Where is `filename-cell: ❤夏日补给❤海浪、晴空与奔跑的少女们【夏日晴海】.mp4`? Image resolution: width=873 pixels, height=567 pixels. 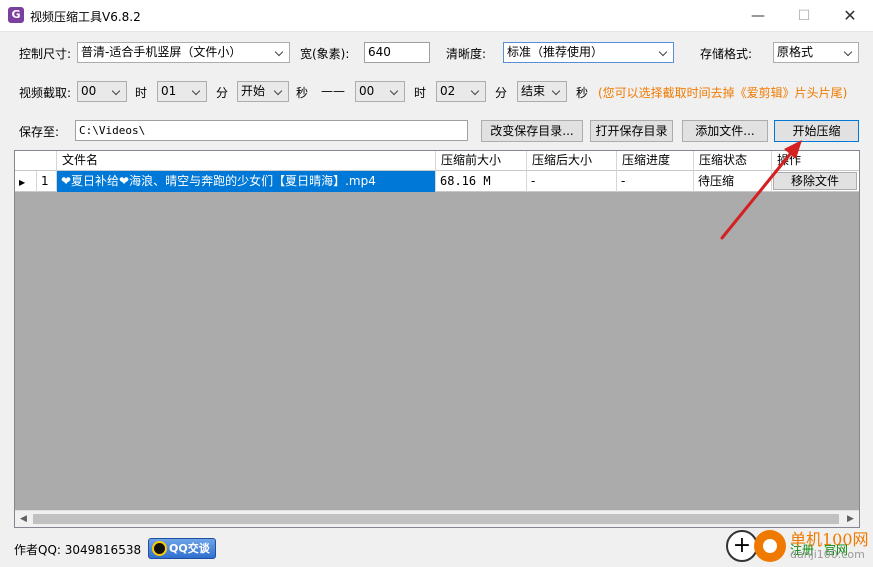 filename-cell: ❤夏日补给❤海浪、晴空与奔跑的少女们【夏日晴海】.mp4 is located at coordinates (246, 181).